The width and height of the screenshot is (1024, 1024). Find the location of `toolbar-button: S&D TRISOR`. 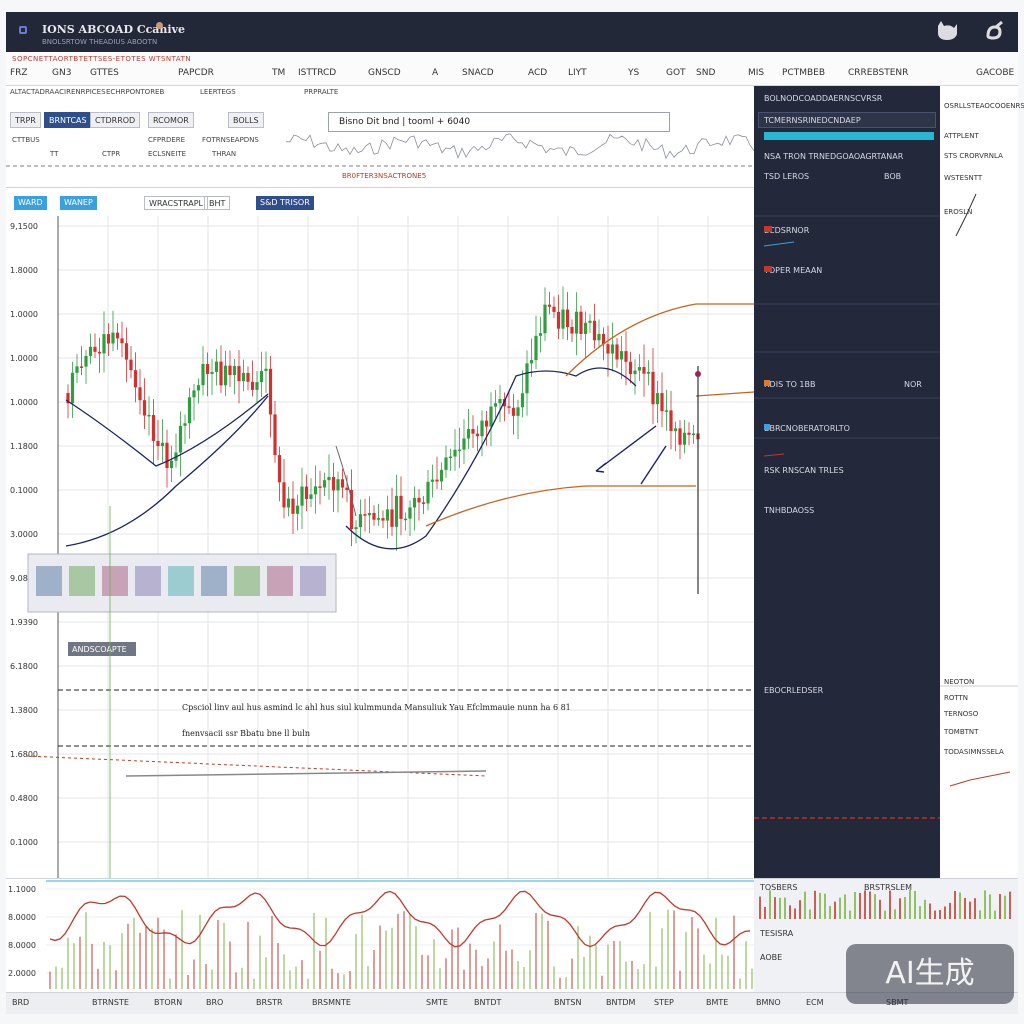

toolbar-button: S&D TRISOR is located at coordinates (285, 203).